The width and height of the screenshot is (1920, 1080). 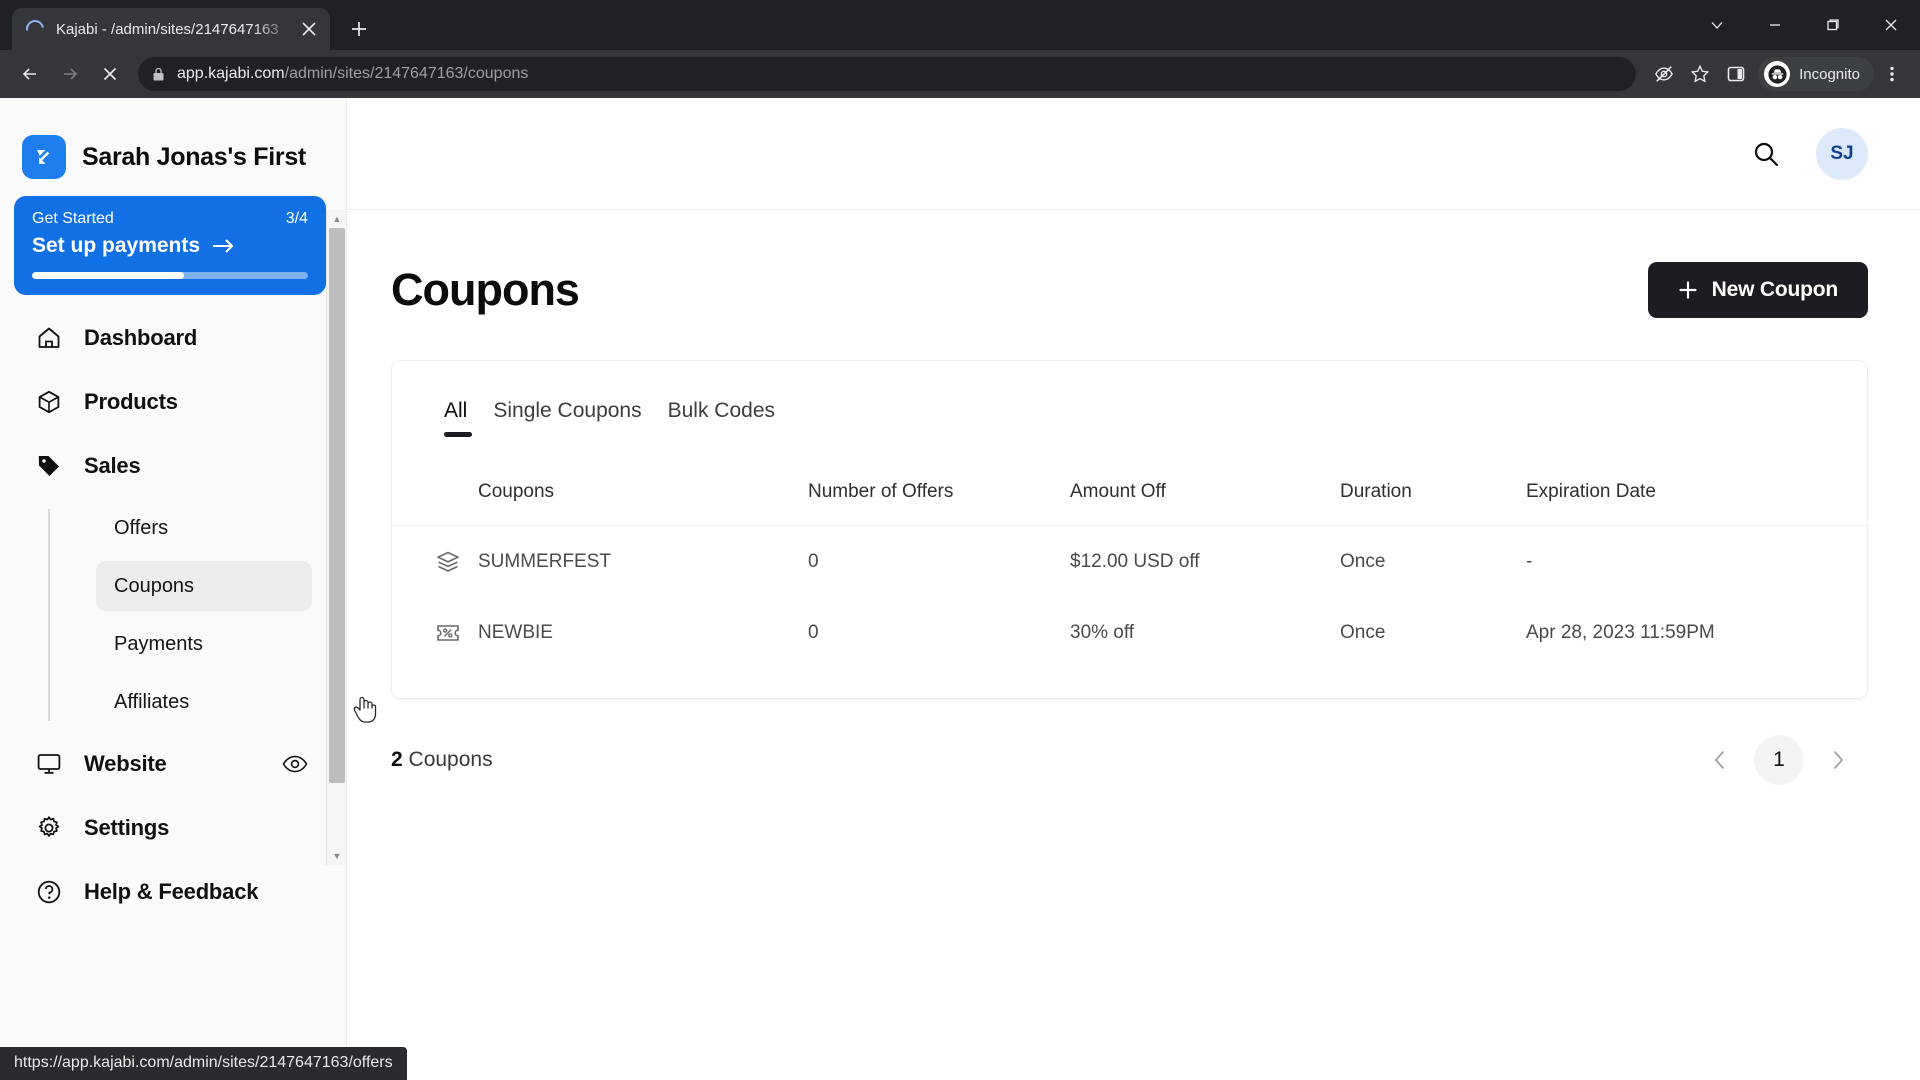 I want to click on coupon-count-label: Coupons, so click(x=447, y=759).